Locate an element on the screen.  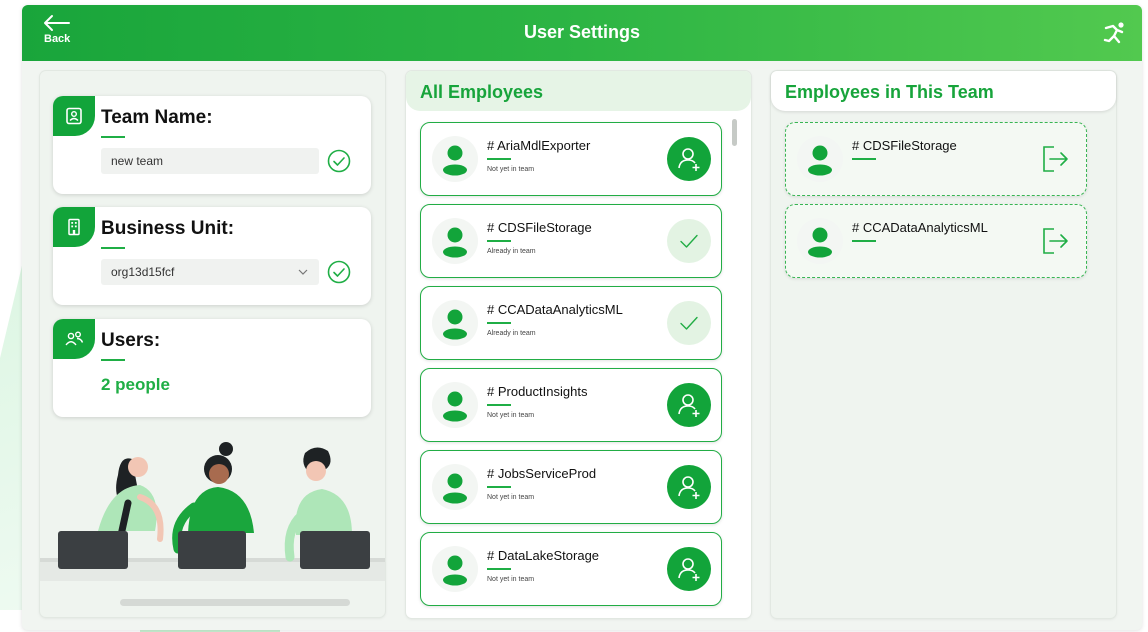
team-illustration is located at coordinates (212, 511).